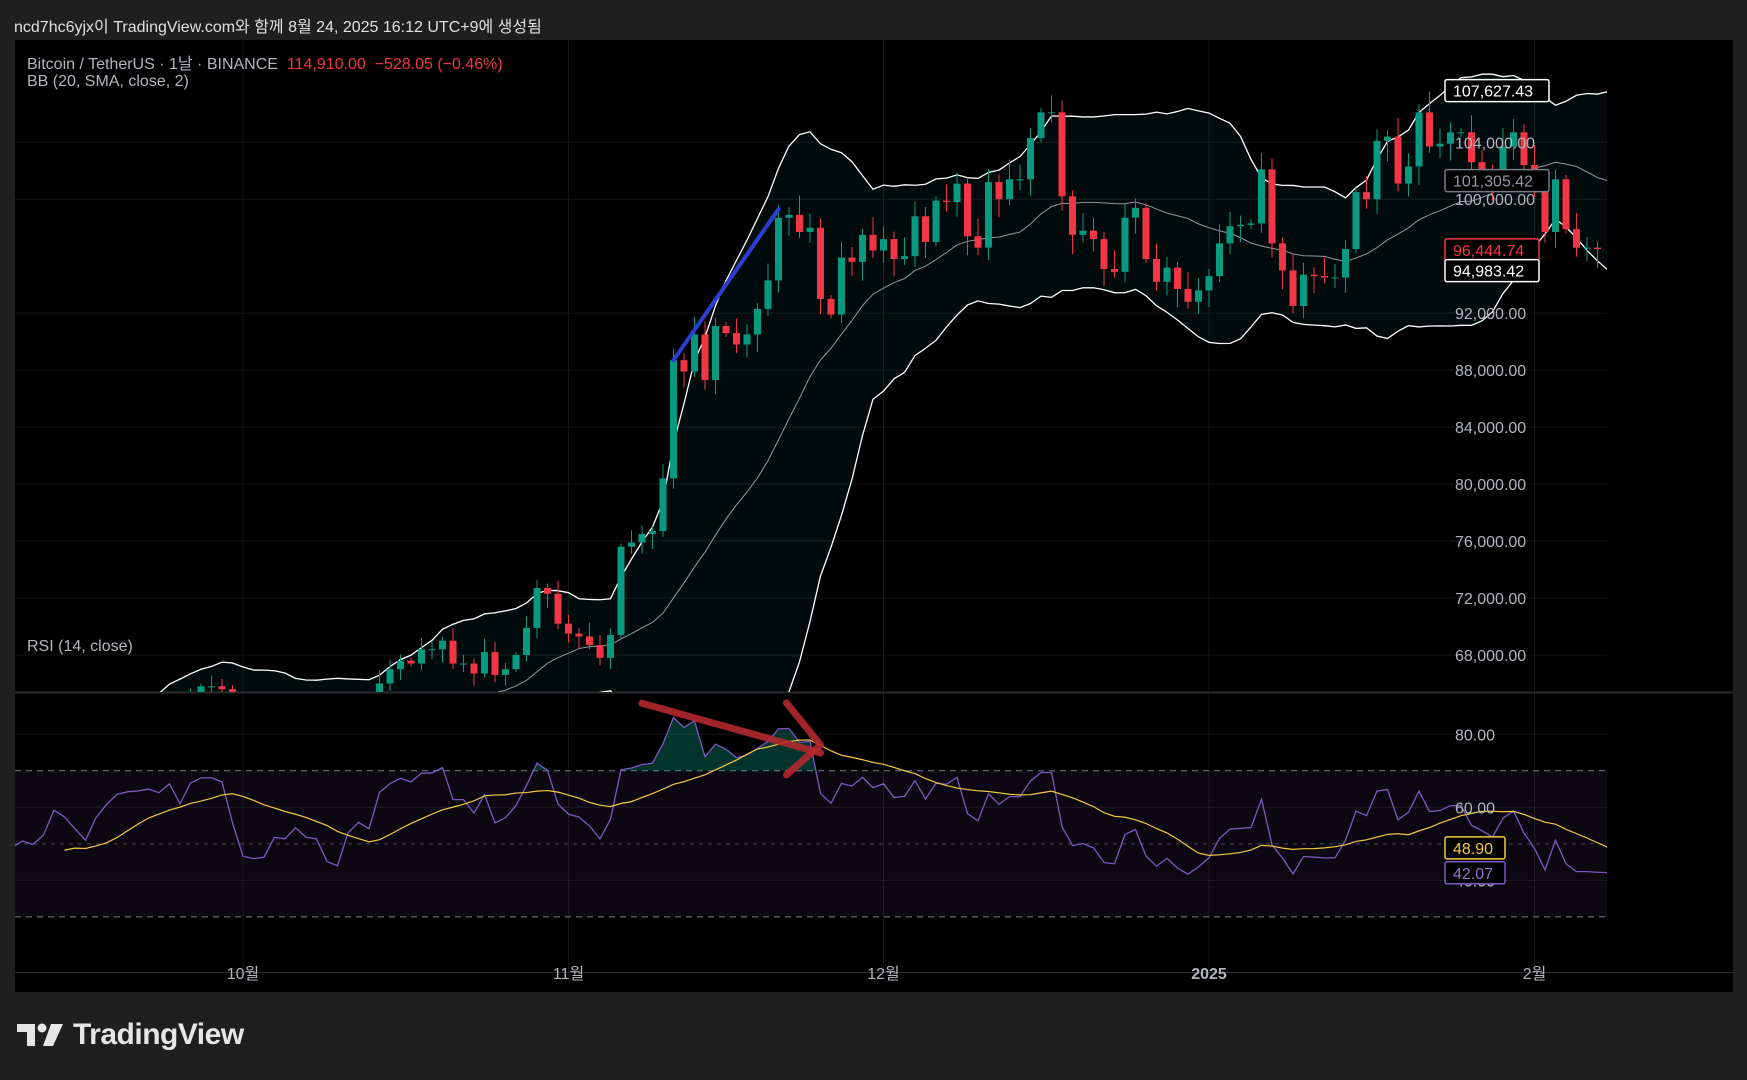 Image resolution: width=1747 pixels, height=1080 pixels. Describe the element at coordinates (1493, 92) in the screenshot. I see `badge-text: 107,627.43` at that location.